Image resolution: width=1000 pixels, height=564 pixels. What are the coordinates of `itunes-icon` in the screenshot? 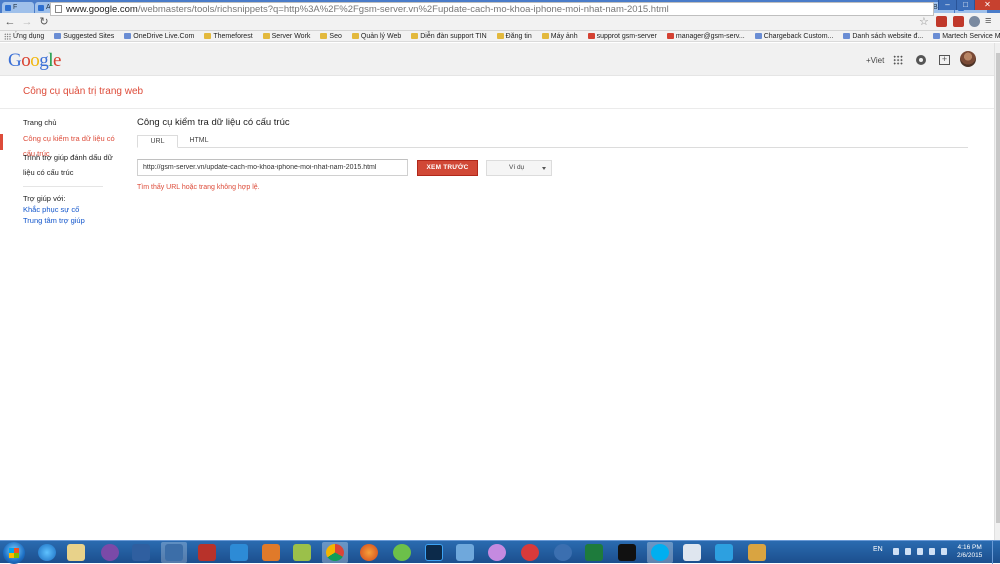 It's located at (530, 552).